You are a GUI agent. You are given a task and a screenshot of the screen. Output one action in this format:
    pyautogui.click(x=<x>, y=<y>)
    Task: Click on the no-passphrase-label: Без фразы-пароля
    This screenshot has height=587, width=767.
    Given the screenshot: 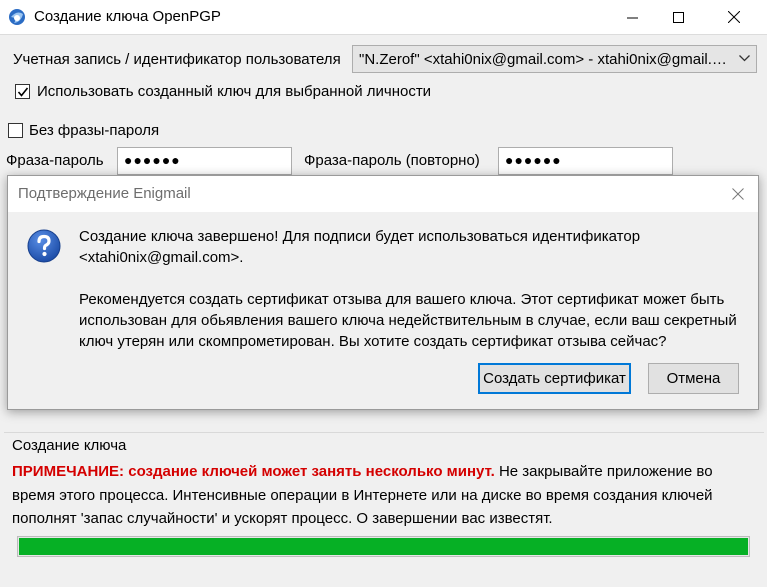 What is the action you would take?
    pyautogui.click(x=94, y=130)
    